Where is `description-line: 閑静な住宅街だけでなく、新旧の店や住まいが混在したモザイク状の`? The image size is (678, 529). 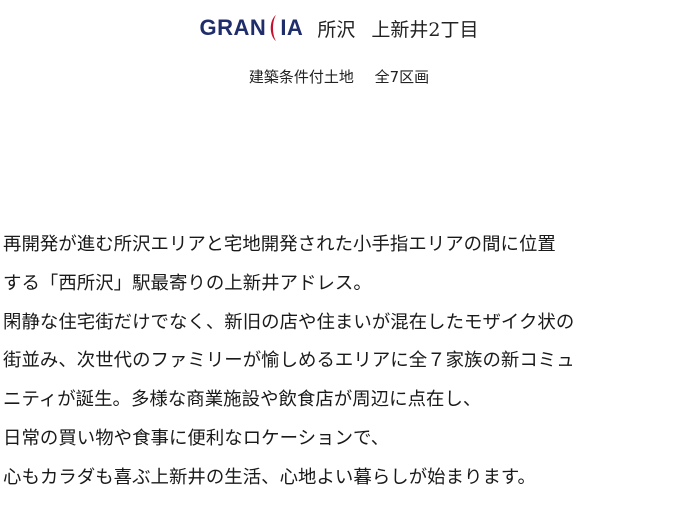
description-line: 閑静な住宅街だけでなく、新旧の店や住まいが混在したモザイク状の is located at coordinates (289, 322).